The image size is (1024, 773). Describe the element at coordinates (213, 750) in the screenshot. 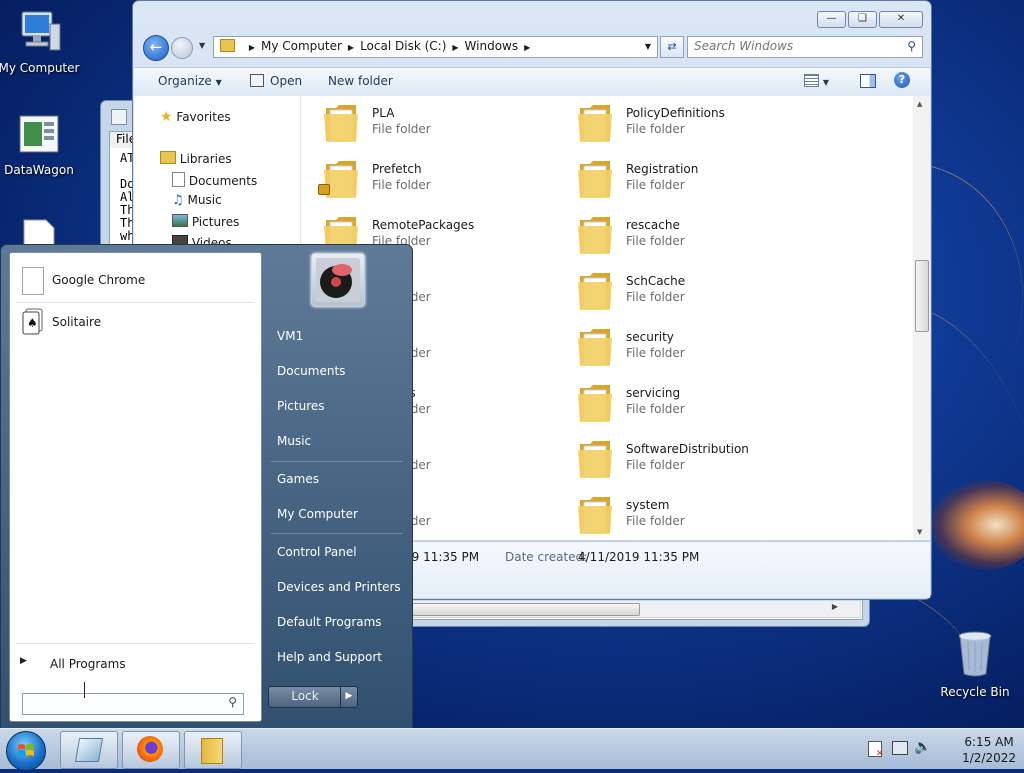

I see `taskbar-explorer-button` at that location.